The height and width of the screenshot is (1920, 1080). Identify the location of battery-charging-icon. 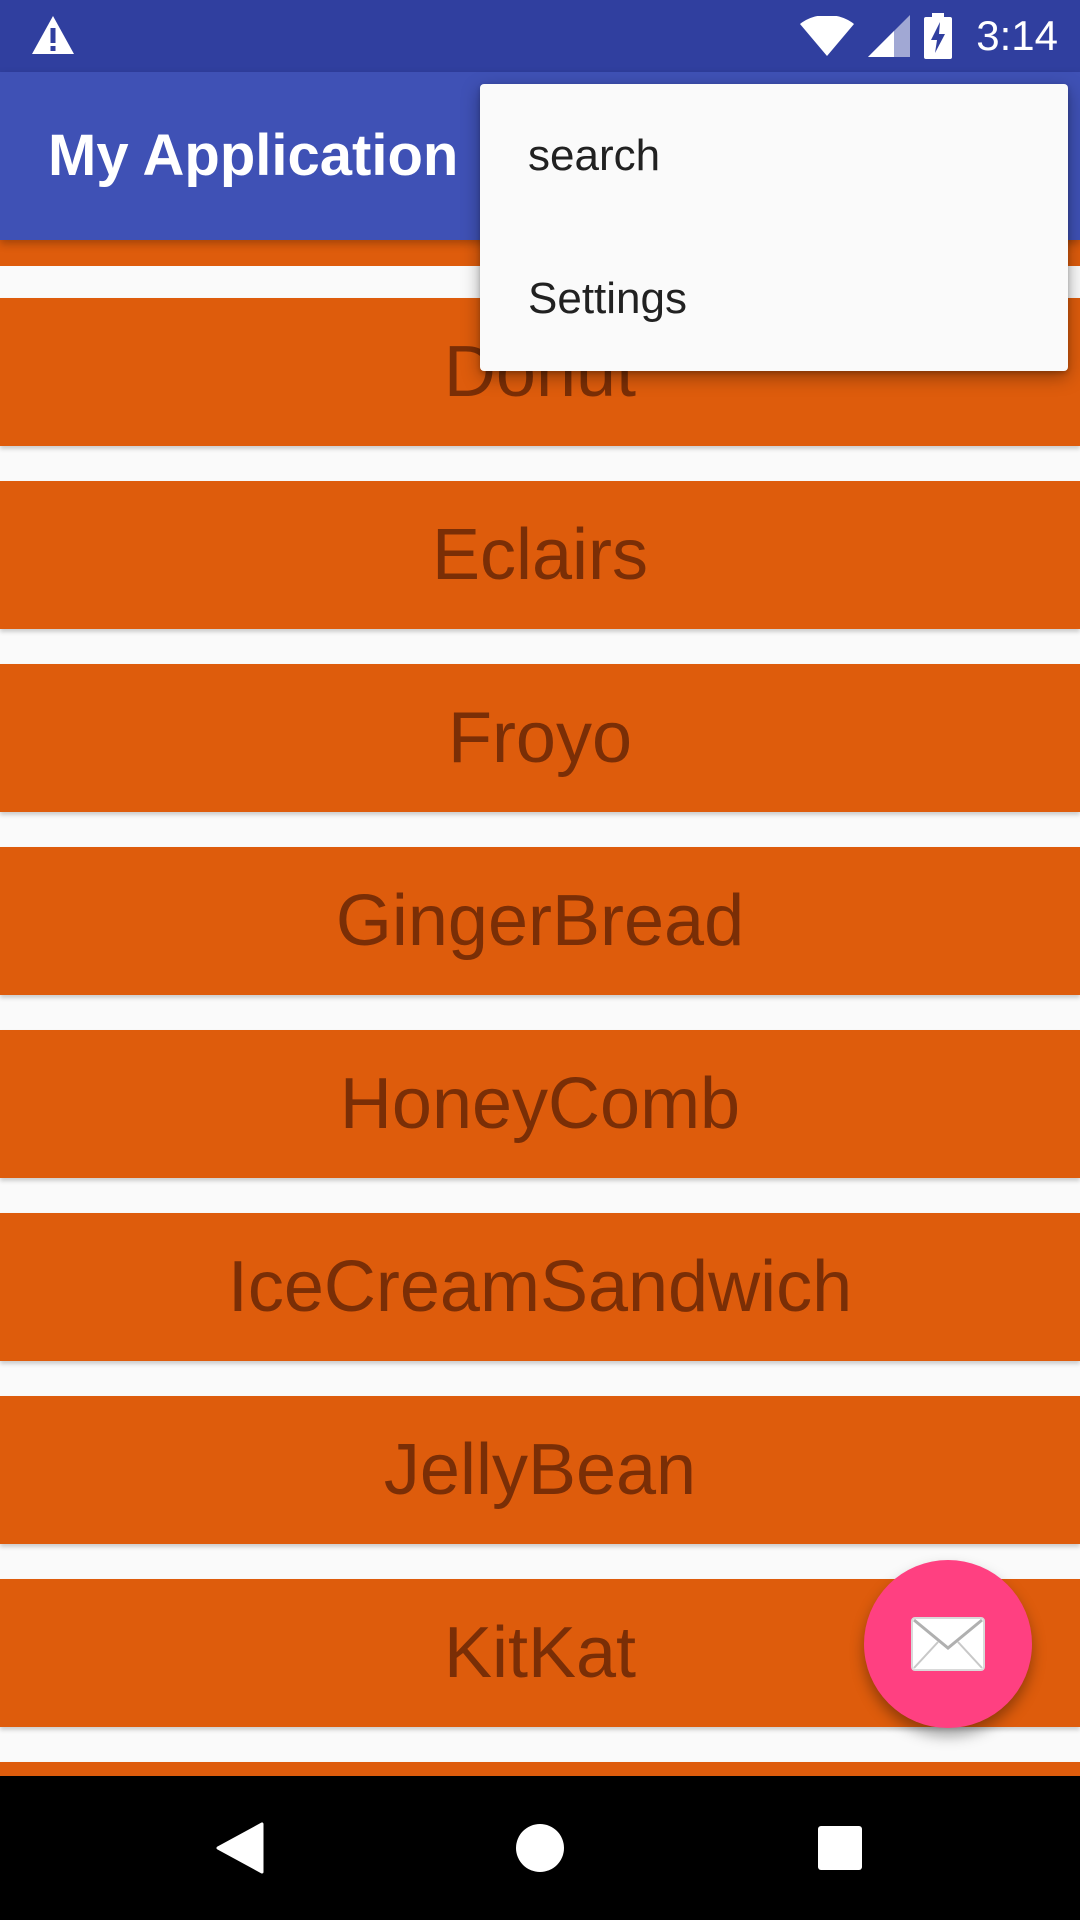
(938, 36).